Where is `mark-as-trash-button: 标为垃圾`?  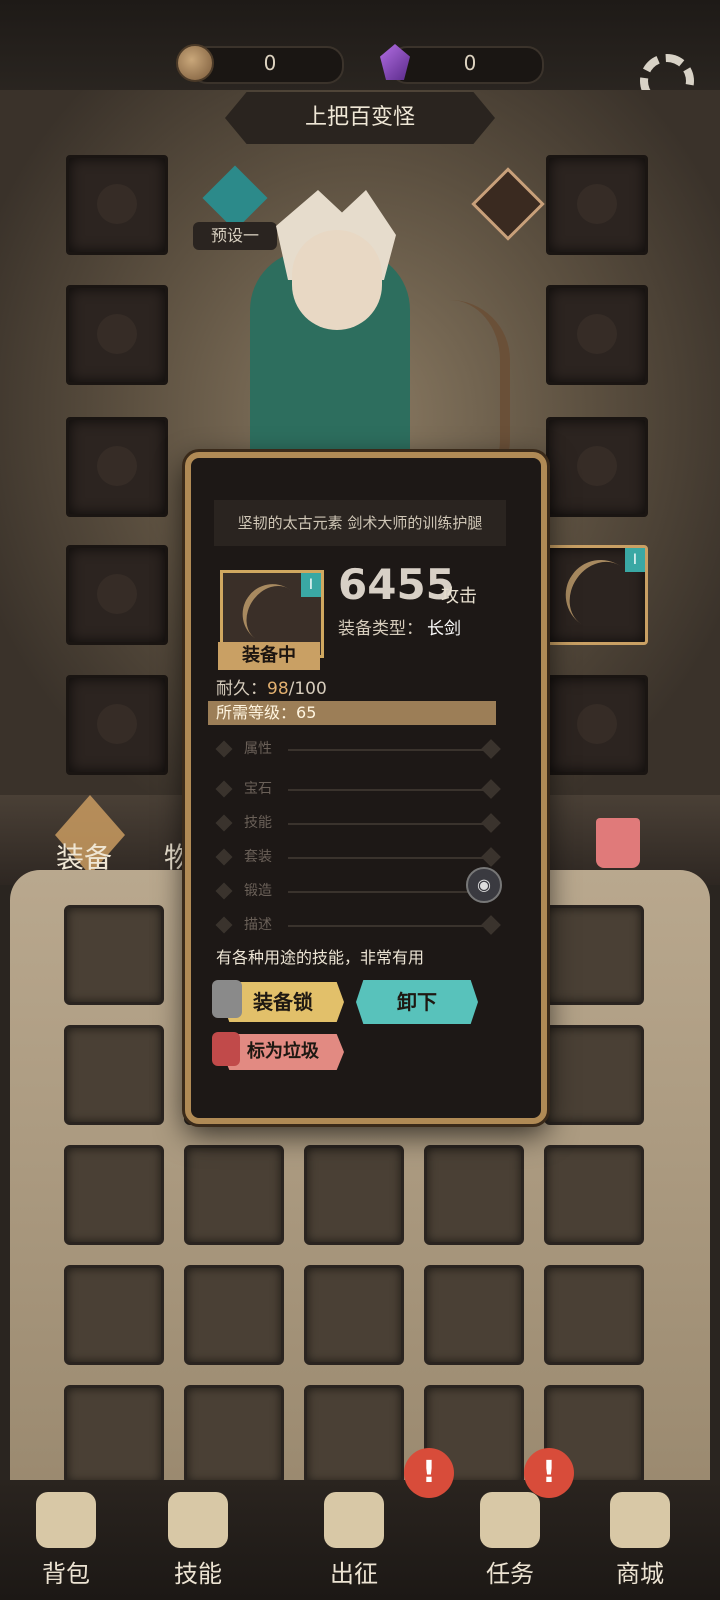 mark-as-trash-button: 标为垃圾 is located at coordinates (283, 1052).